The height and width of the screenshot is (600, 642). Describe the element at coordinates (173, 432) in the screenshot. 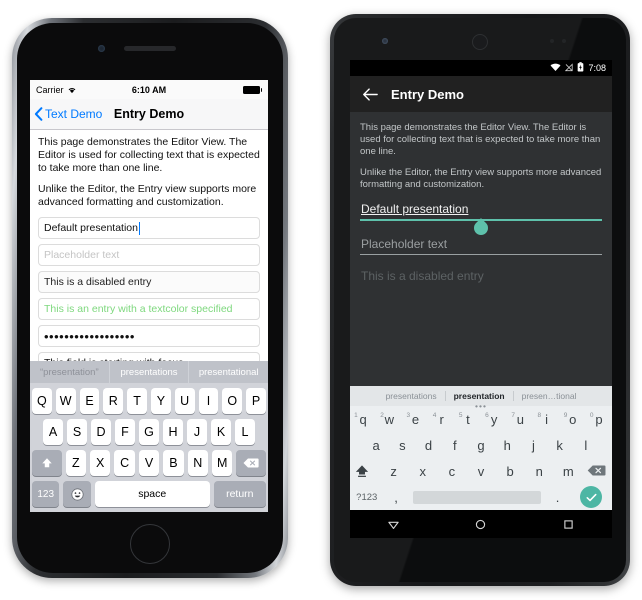

I see `key-h: H` at that location.